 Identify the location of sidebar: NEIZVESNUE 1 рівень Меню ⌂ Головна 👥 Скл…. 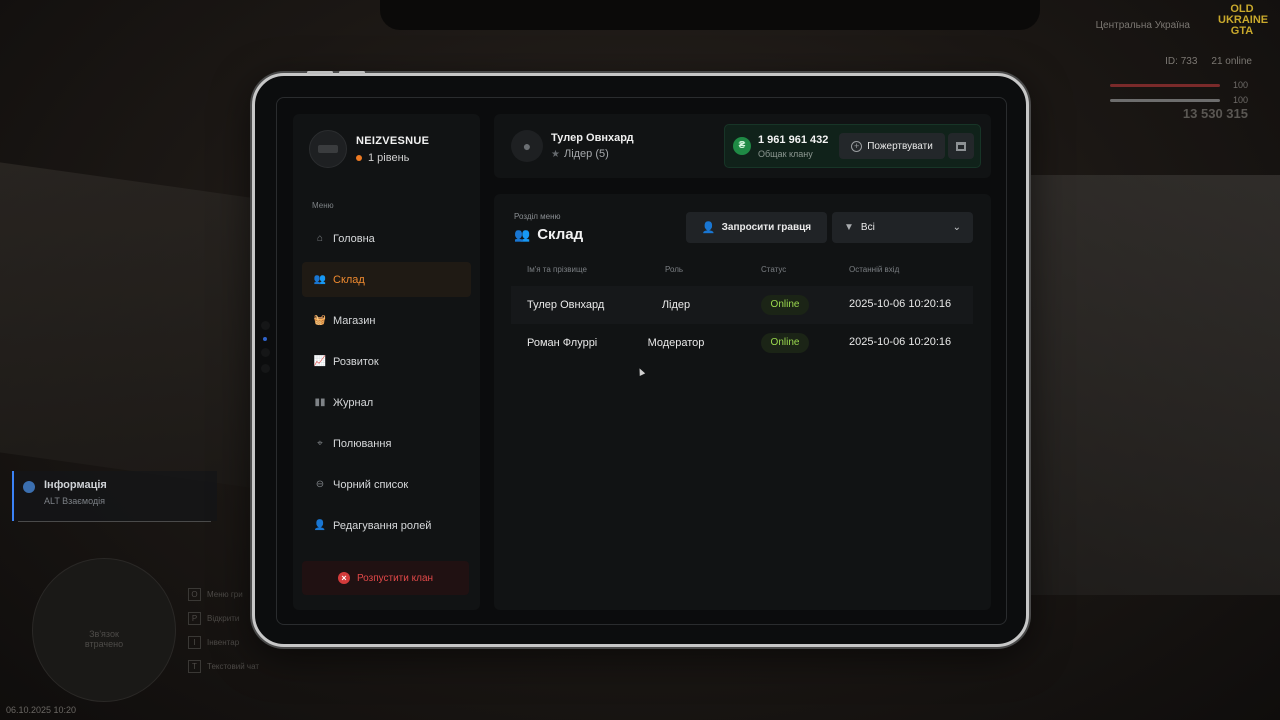
(386, 362).